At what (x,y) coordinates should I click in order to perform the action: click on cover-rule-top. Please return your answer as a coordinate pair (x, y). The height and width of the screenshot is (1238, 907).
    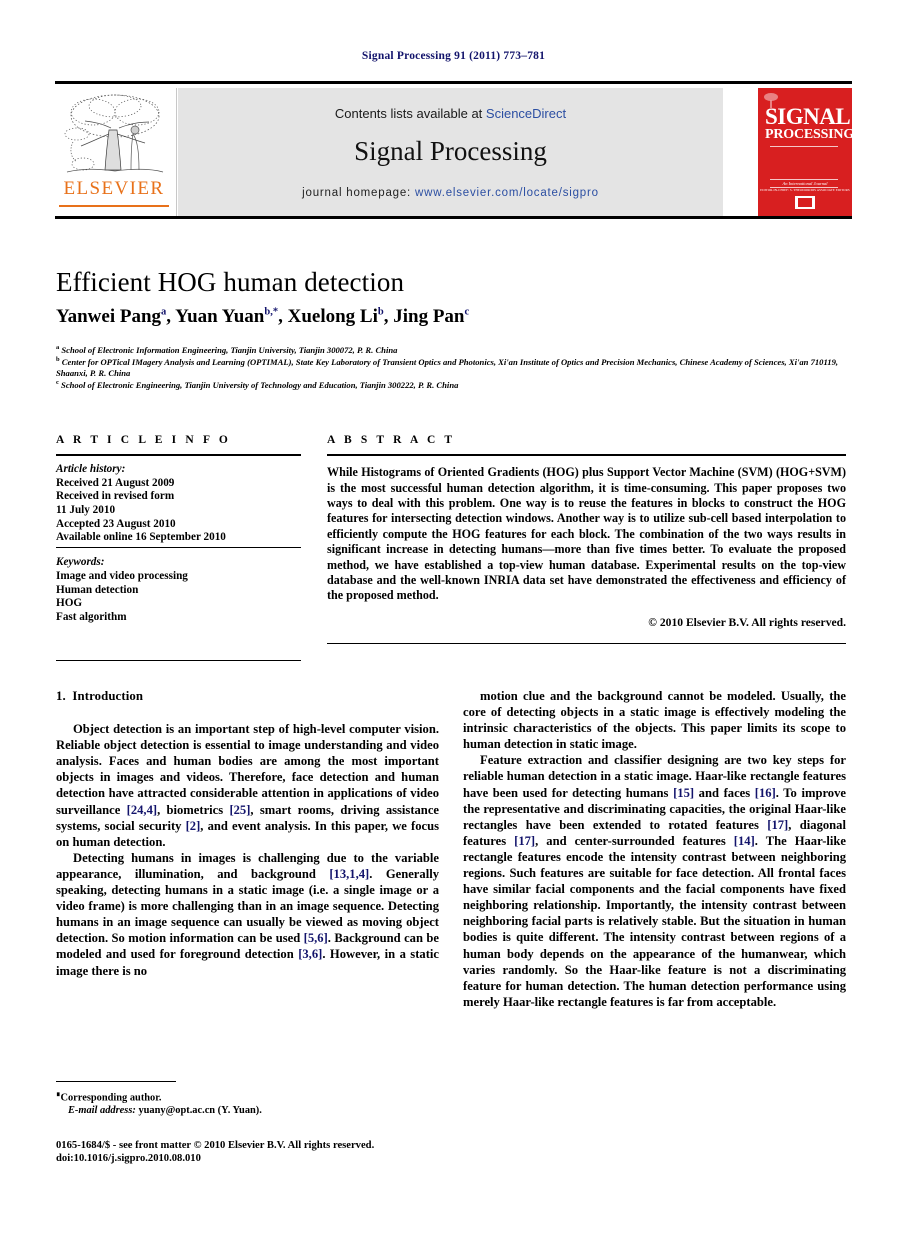
    Looking at the image, I should click on (804, 146).